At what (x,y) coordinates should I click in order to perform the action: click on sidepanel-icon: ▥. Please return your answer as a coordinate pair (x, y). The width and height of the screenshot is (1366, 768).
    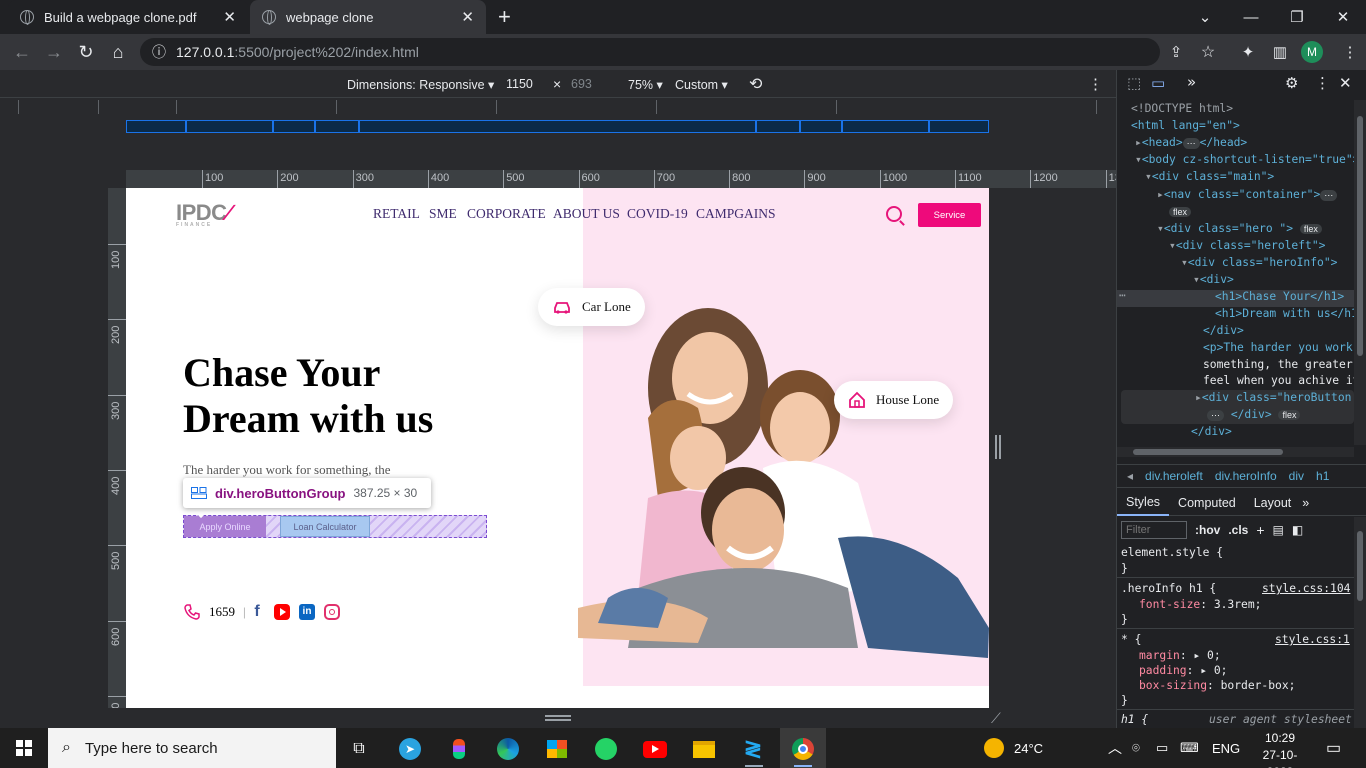
    Looking at the image, I should click on (1280, 52).